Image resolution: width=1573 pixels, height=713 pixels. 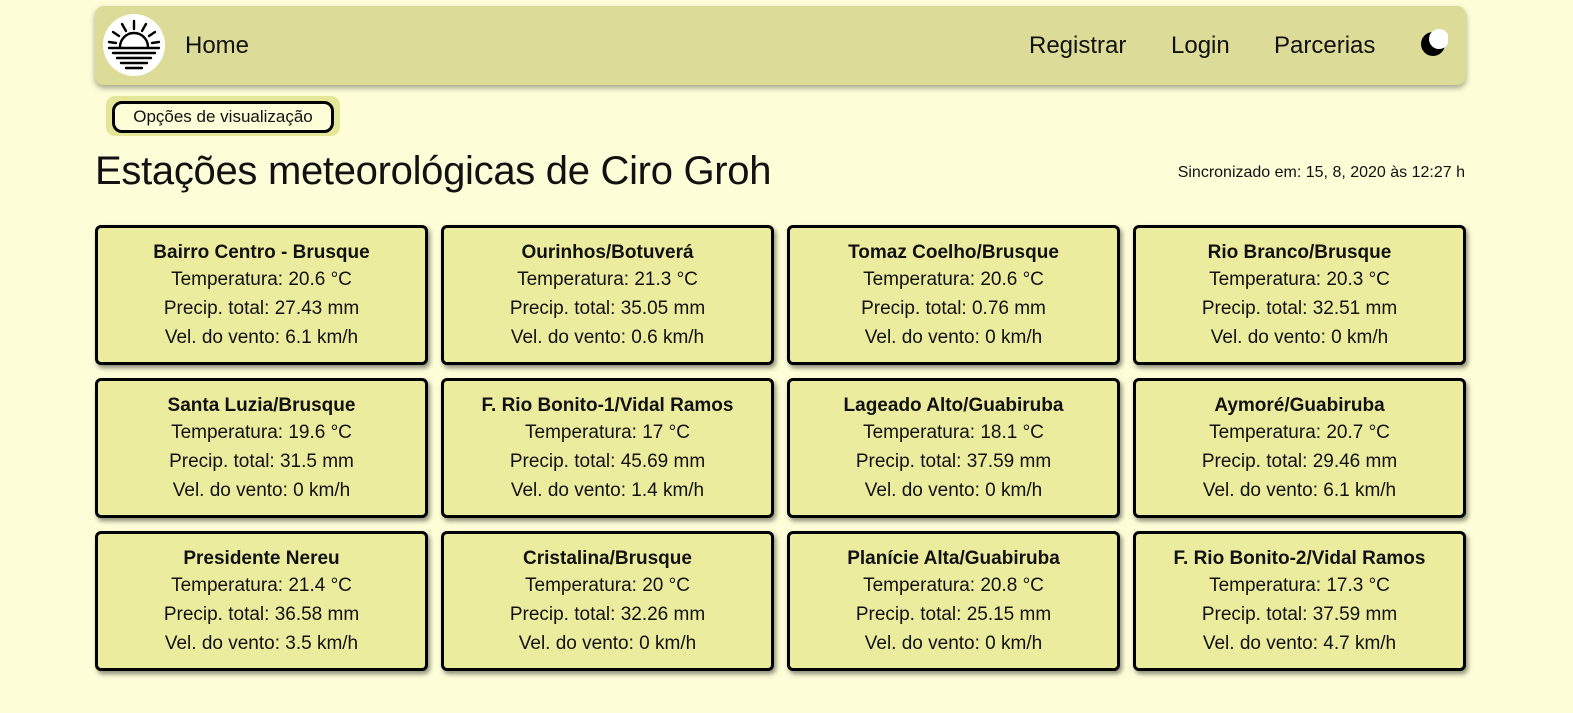 I want to click on station-precipitation: Precip. total: 0.76 mm, so click(x=953, y=308).